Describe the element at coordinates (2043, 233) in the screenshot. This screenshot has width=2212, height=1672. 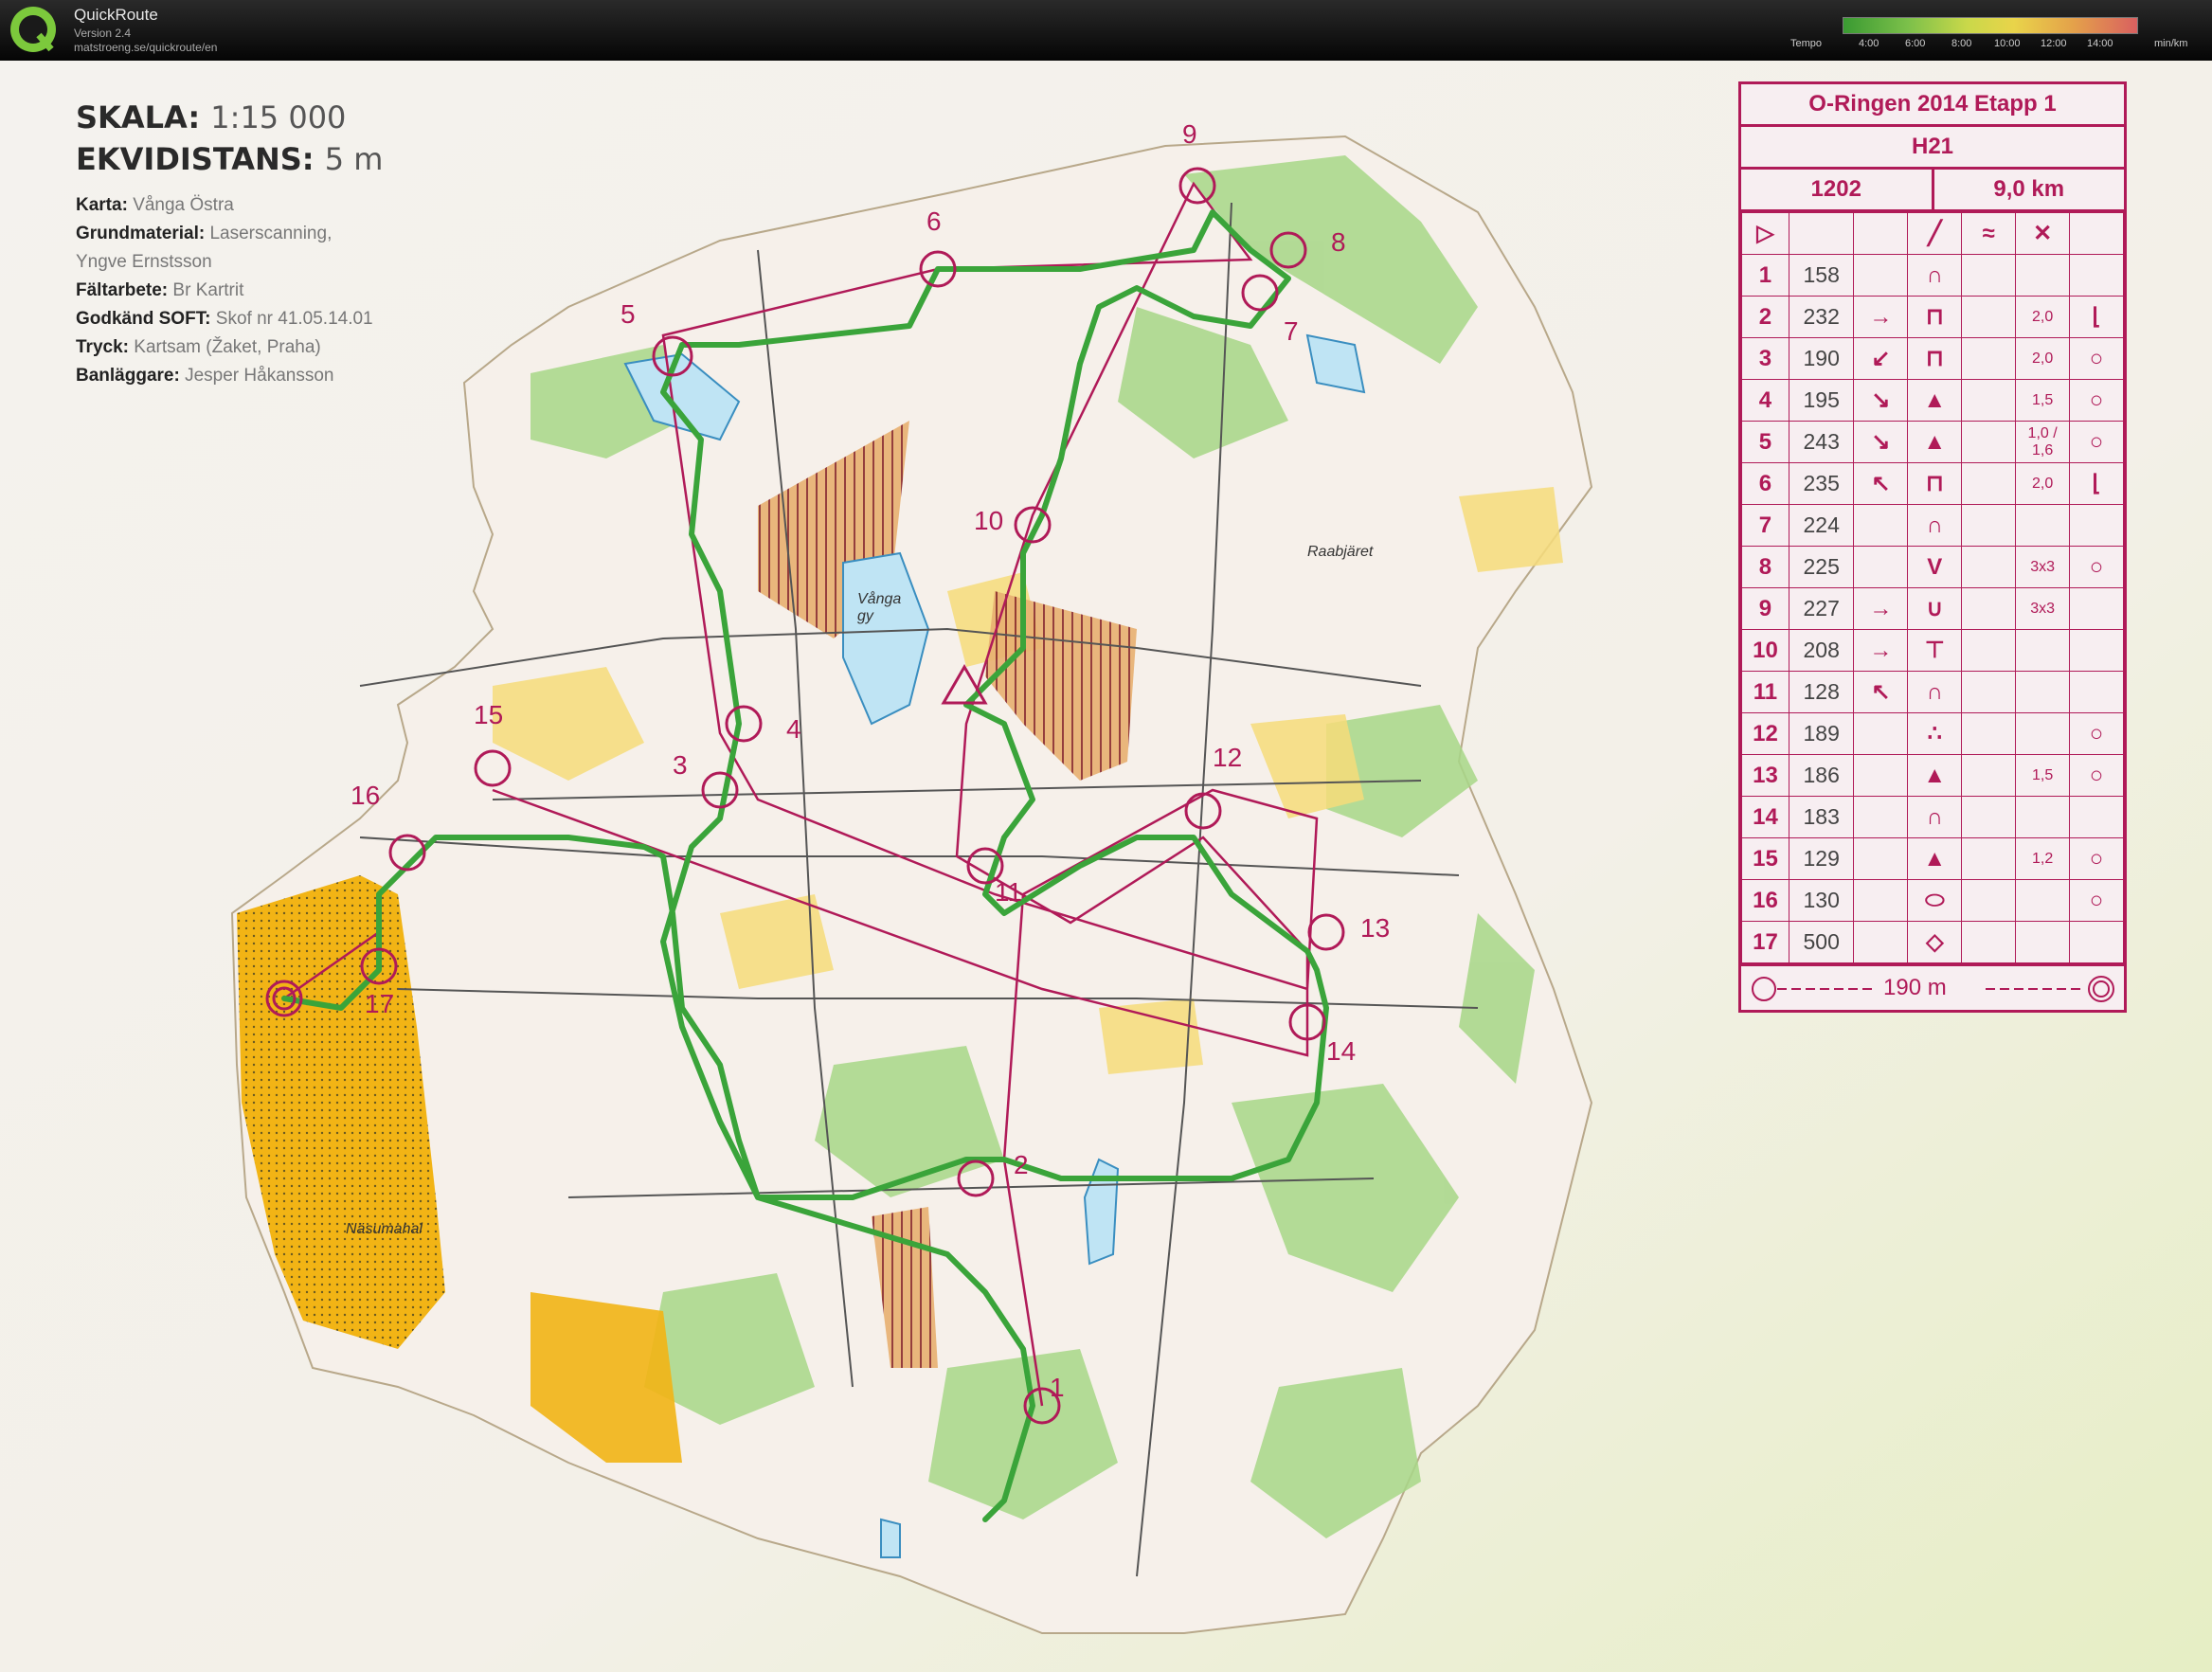
I see `cross-icon: ✕` at that location.